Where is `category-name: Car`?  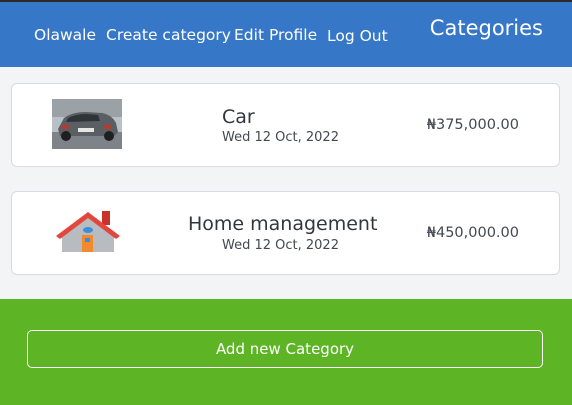
category-name: Car is located at coordinates (238, 117).